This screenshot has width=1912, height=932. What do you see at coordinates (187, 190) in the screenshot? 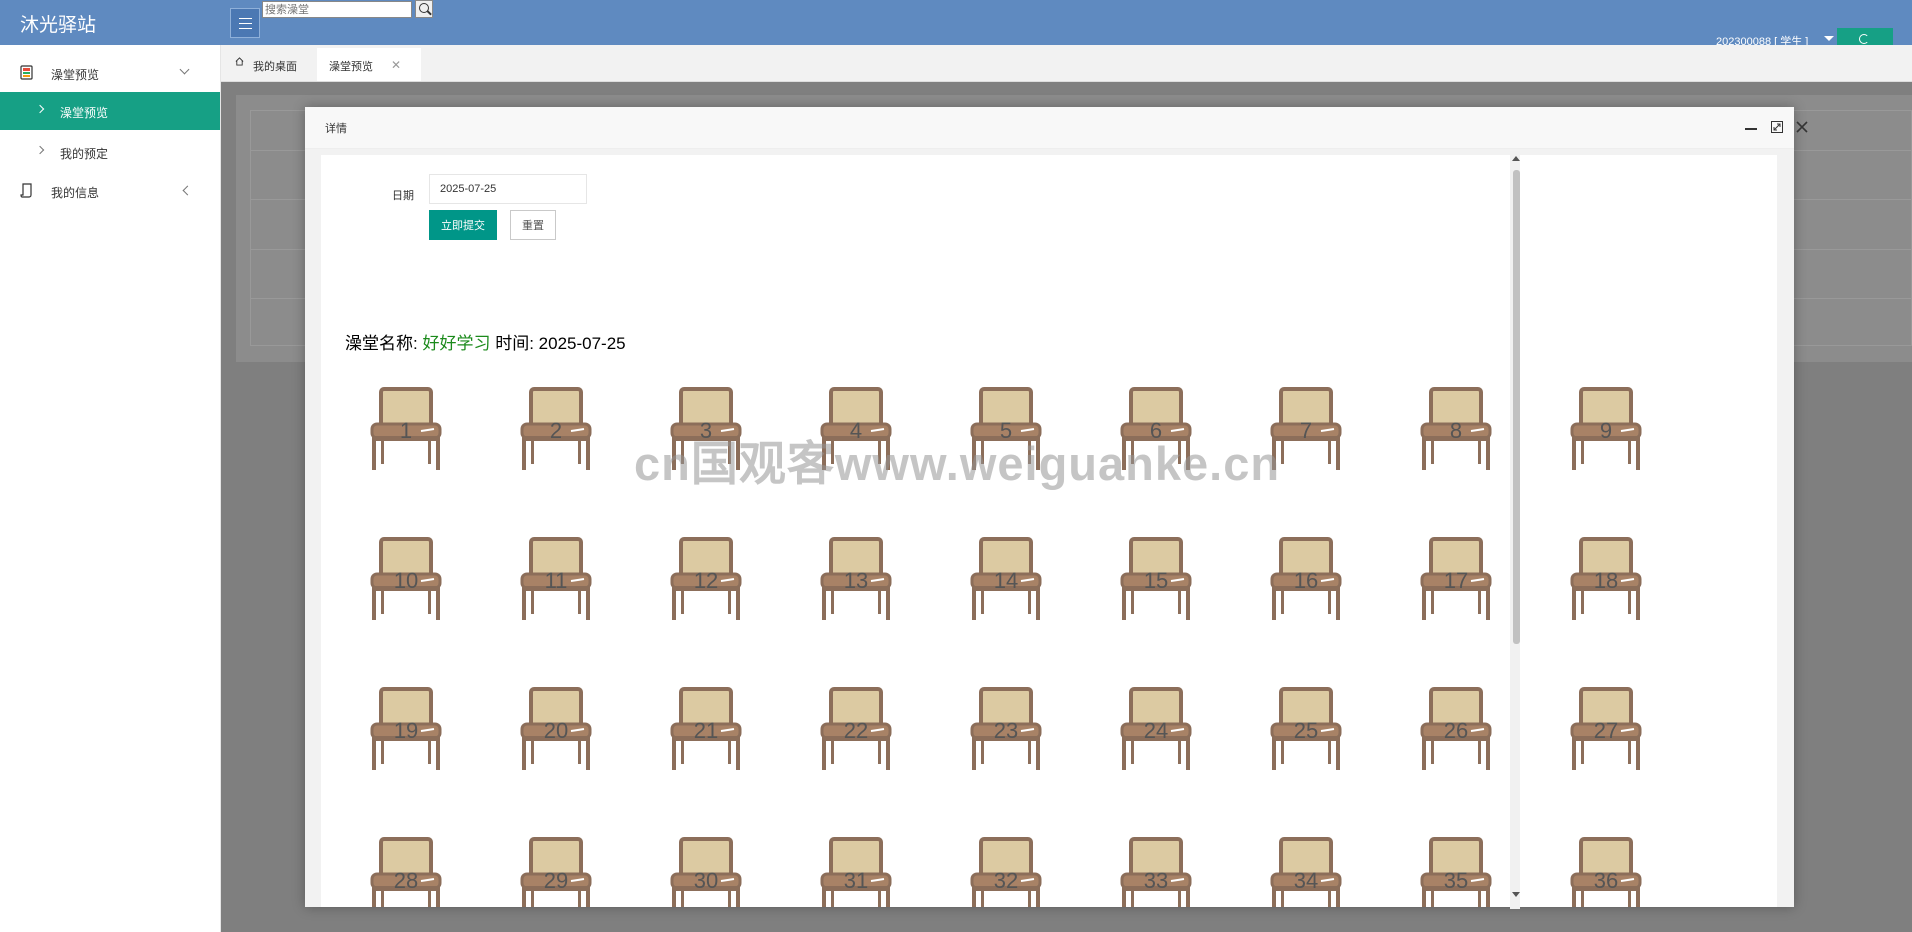
I see `chevron-left-icon` at bounding box center [187, 190].